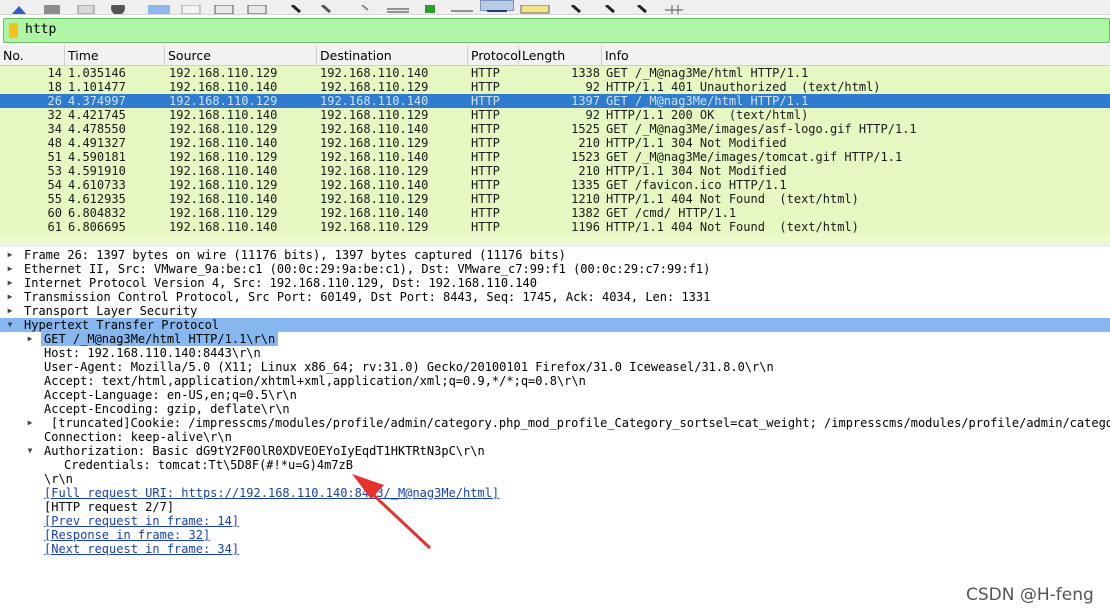 The width and height of the screenshot is (1110, 615). I want to click on go-back-icon, so click(327, 7).